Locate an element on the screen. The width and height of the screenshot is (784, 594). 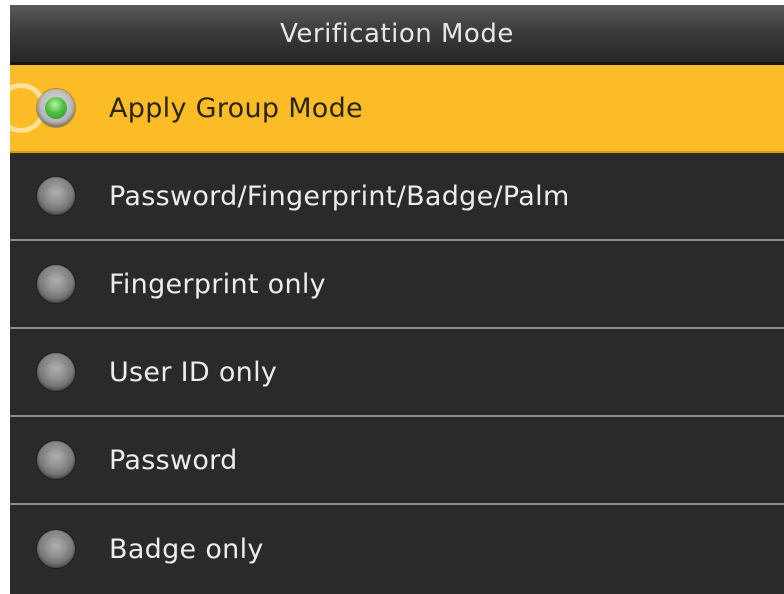
option-label: Fingerprint only is located at coordinates (217, 284).